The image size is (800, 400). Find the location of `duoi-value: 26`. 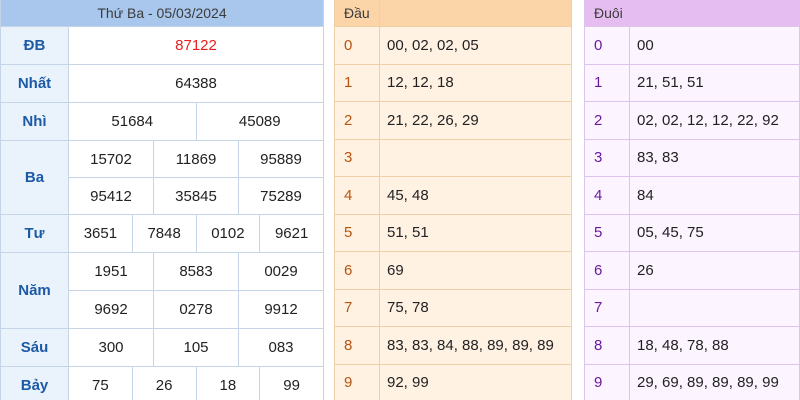

duoi-value: 26 is located at coordinates (714, 270).